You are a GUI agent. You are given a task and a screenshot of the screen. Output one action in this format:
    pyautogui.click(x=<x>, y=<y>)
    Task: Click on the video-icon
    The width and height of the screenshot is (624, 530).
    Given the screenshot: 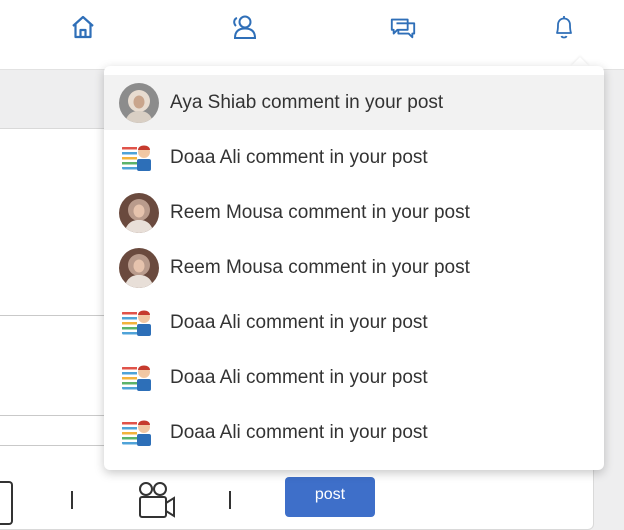 What is the action you would take?
    pyautogui.click(x=156, y=501)
    